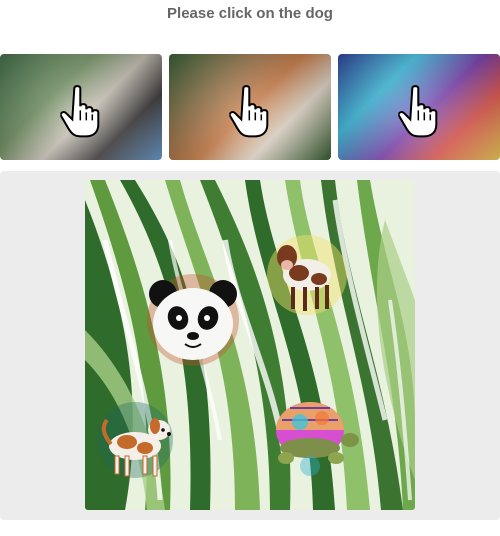 The height and width of the screenshot is (536, 500). I want to click on footer-strip, so click(250, 531).